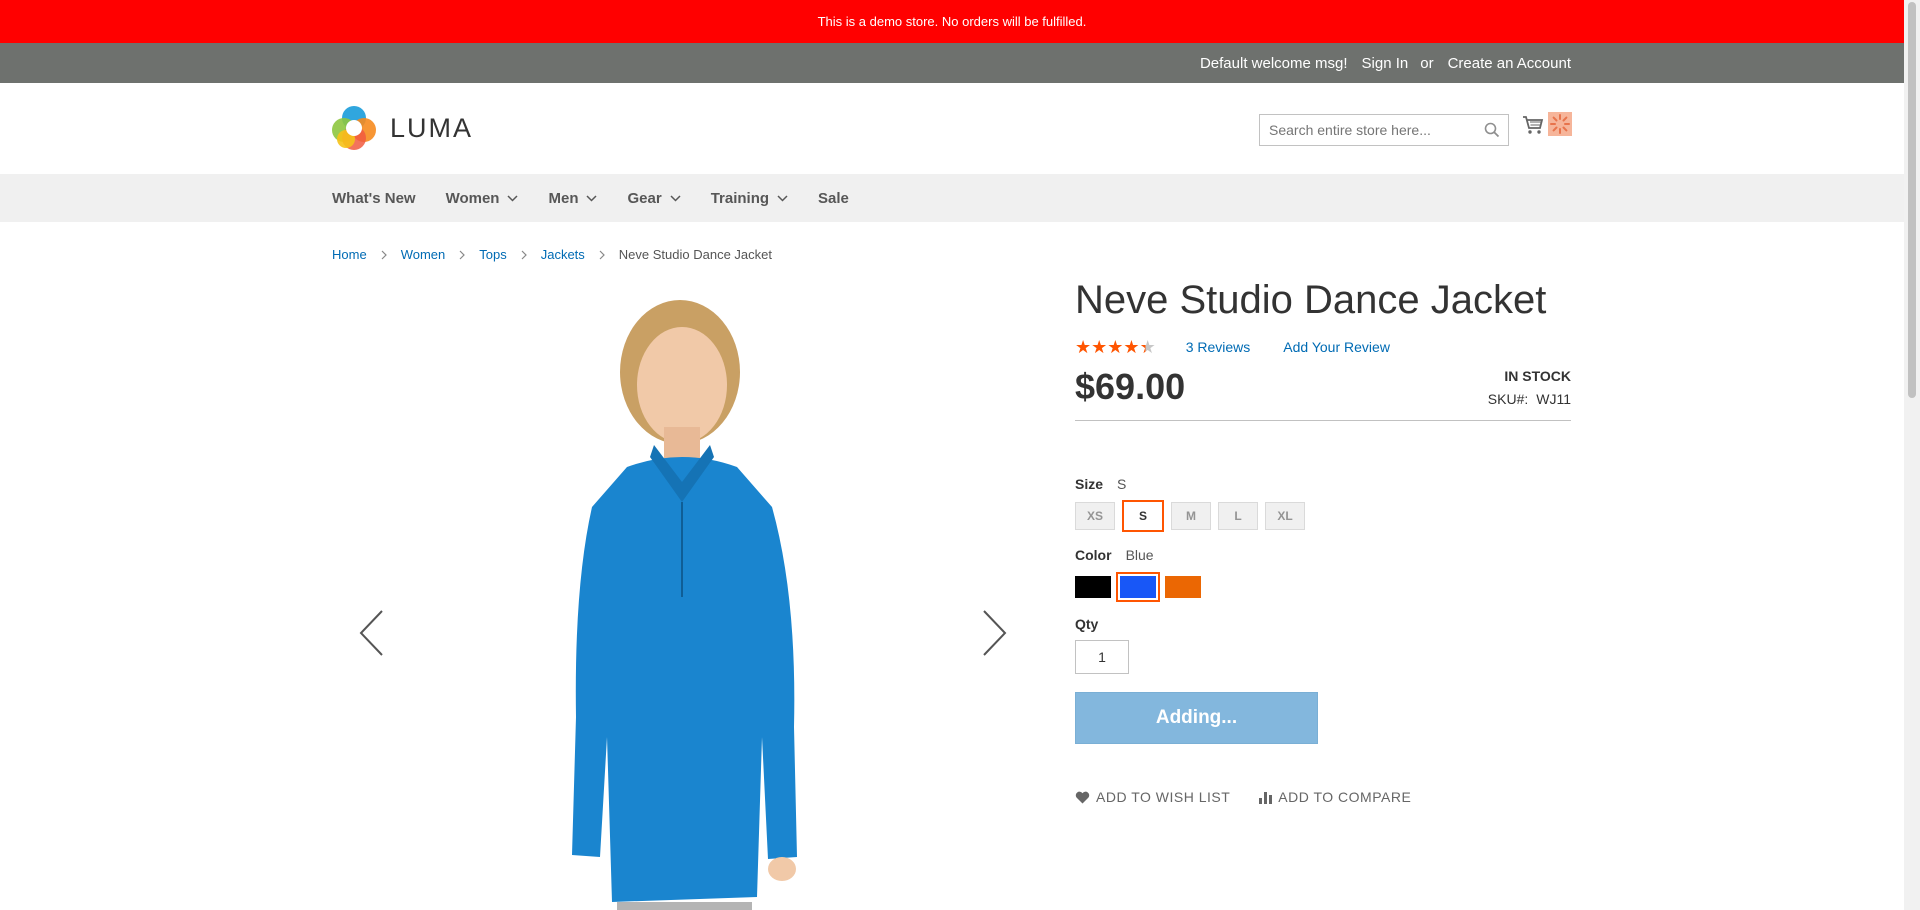 The height and width of the screenshot is (910, 1920). Describe the element at coordinates (492, 254) in the screenshot. I see `breadcrumb-tops: Tops` at that location.